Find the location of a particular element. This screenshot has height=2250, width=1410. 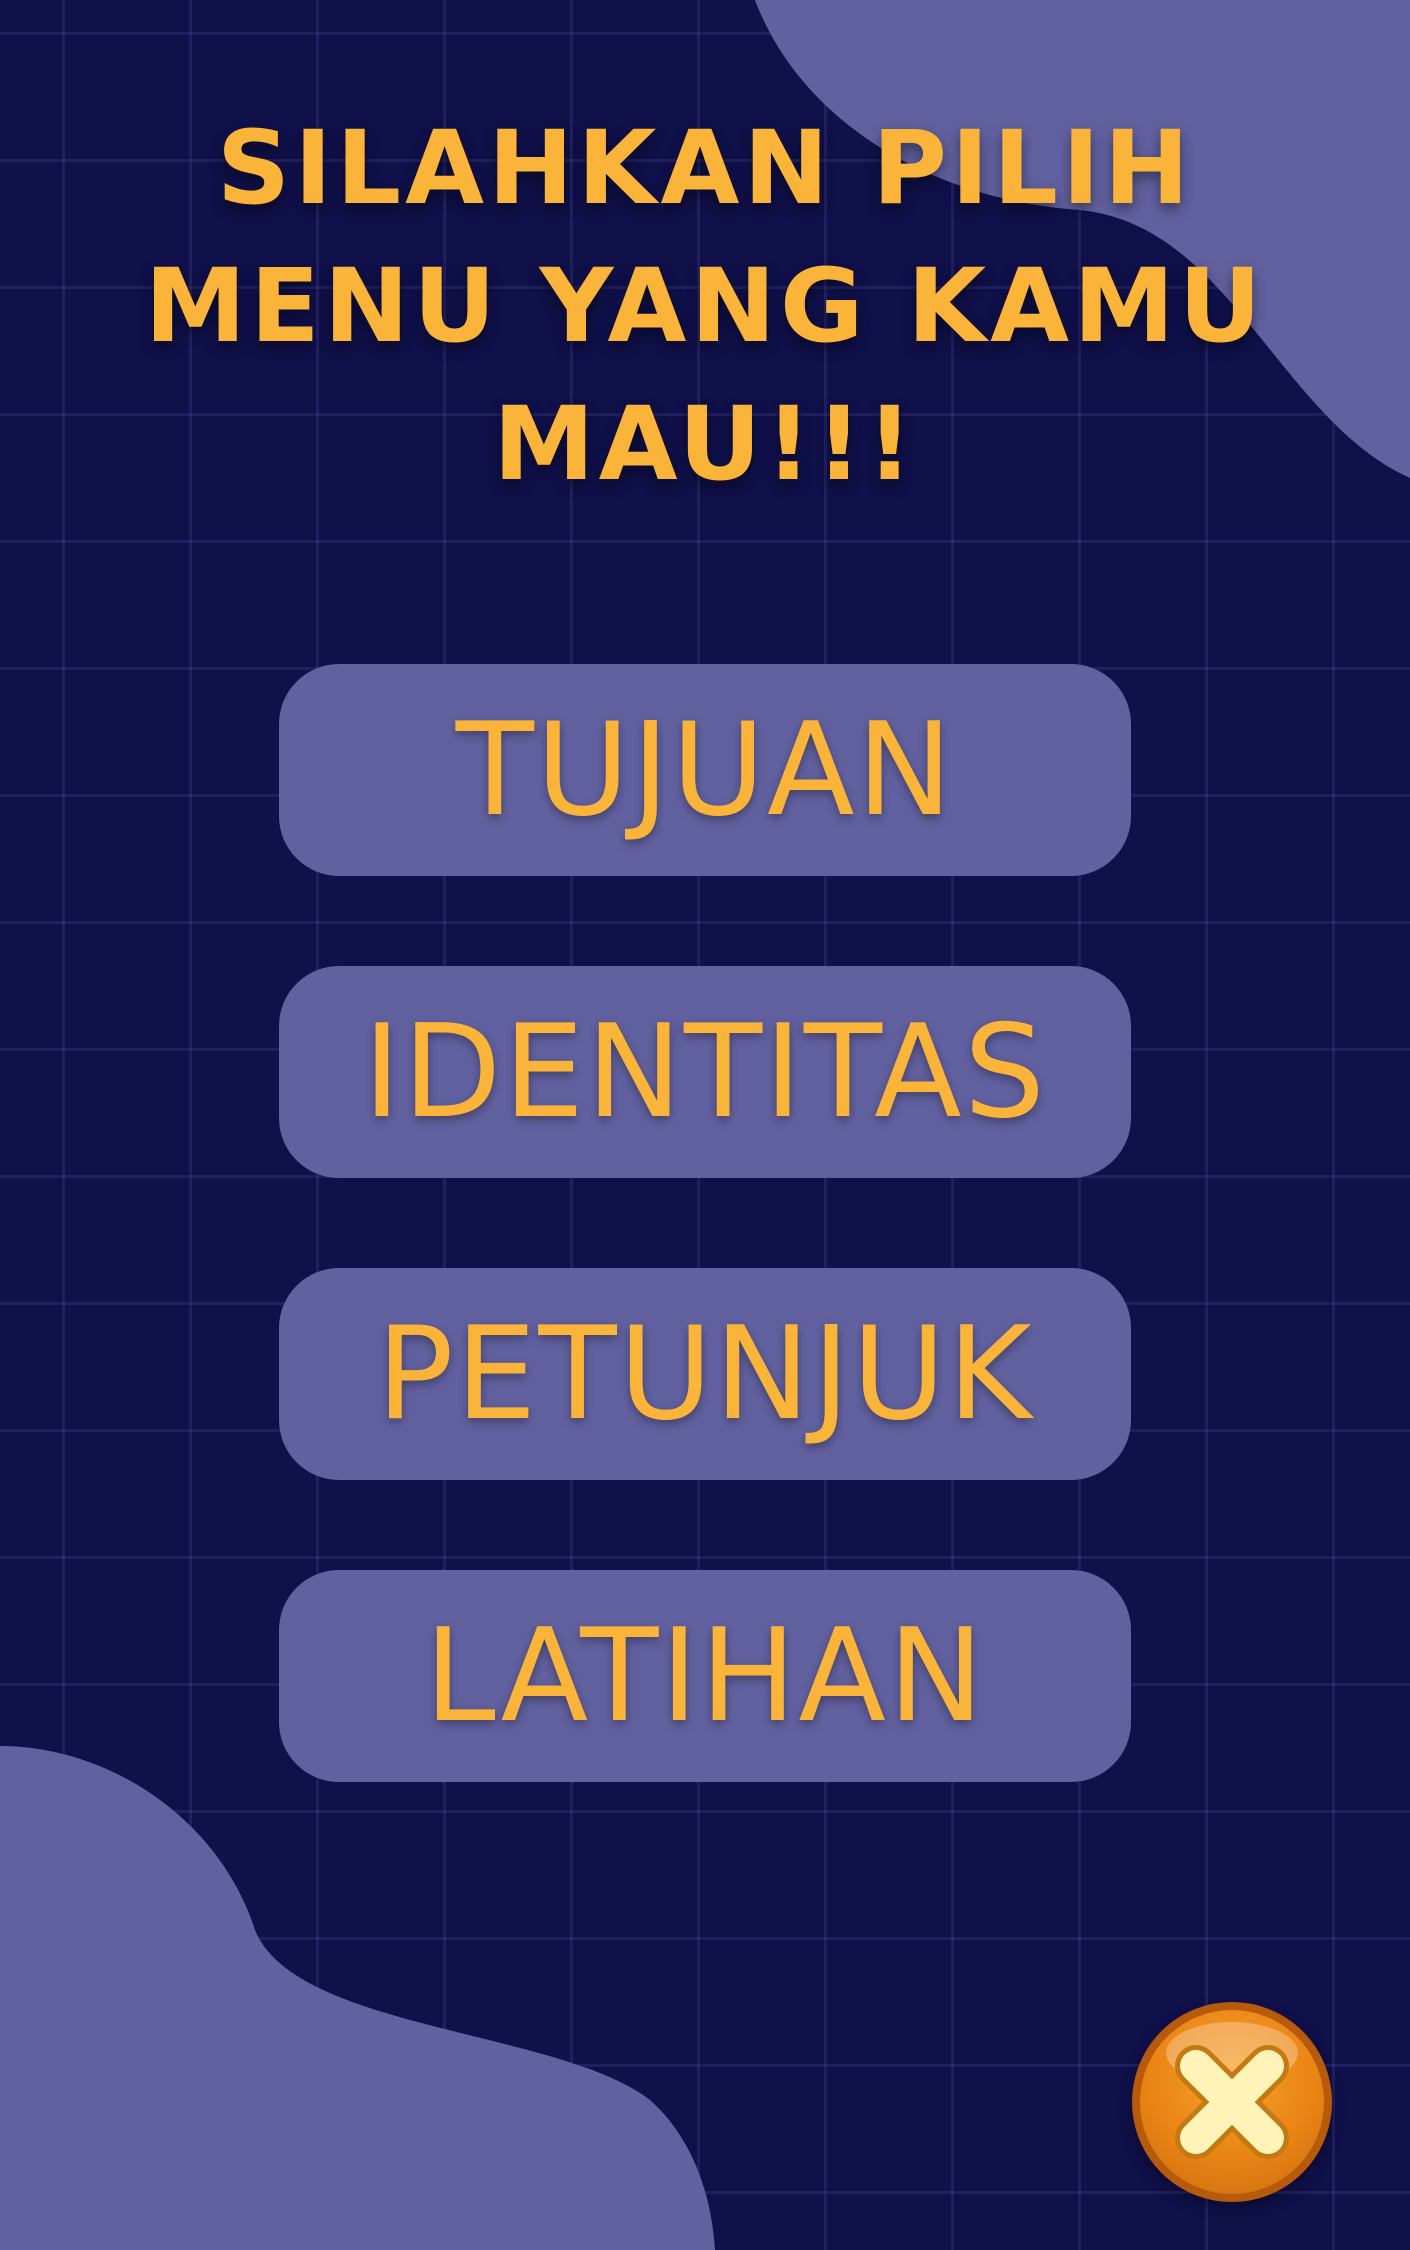

close-button is located at coordinates (1232, 2102).